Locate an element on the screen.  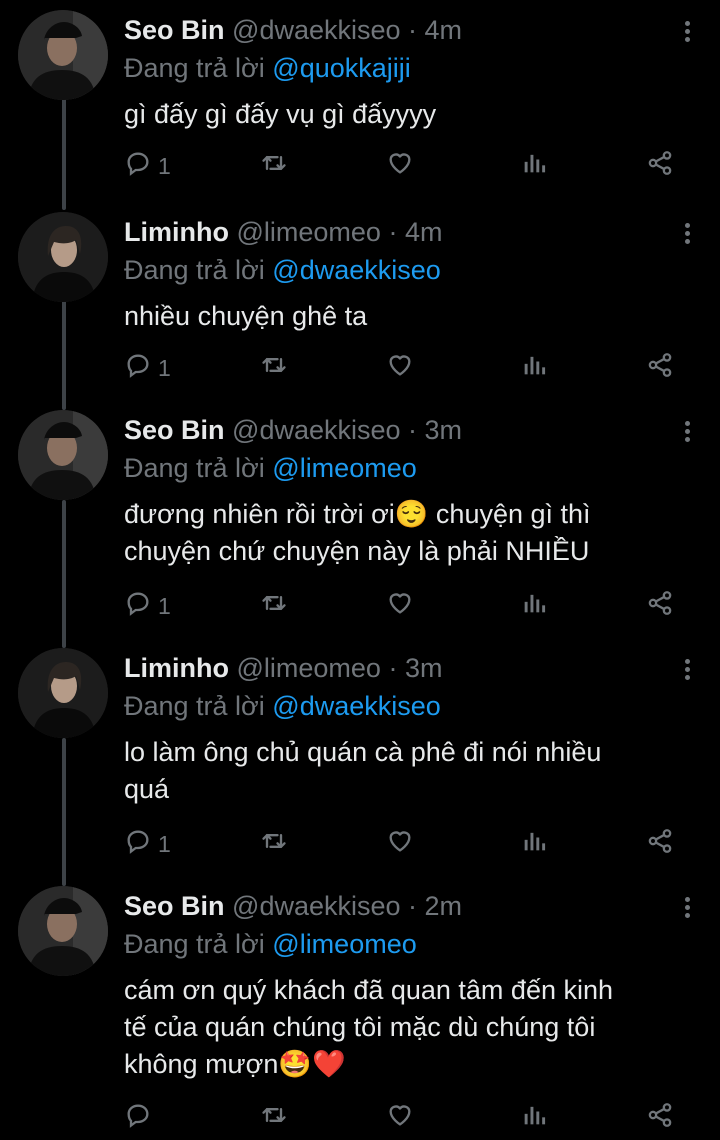
replying-to: Đang trả lời @dwaekkiseo is located at coordinates (407, 706).